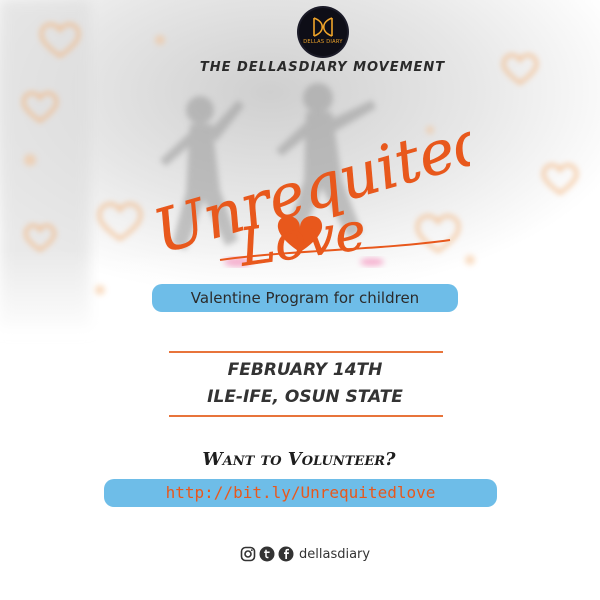 This screenshot has width=600, height=600. I want to click on twitter-icon, so click(267, 554).